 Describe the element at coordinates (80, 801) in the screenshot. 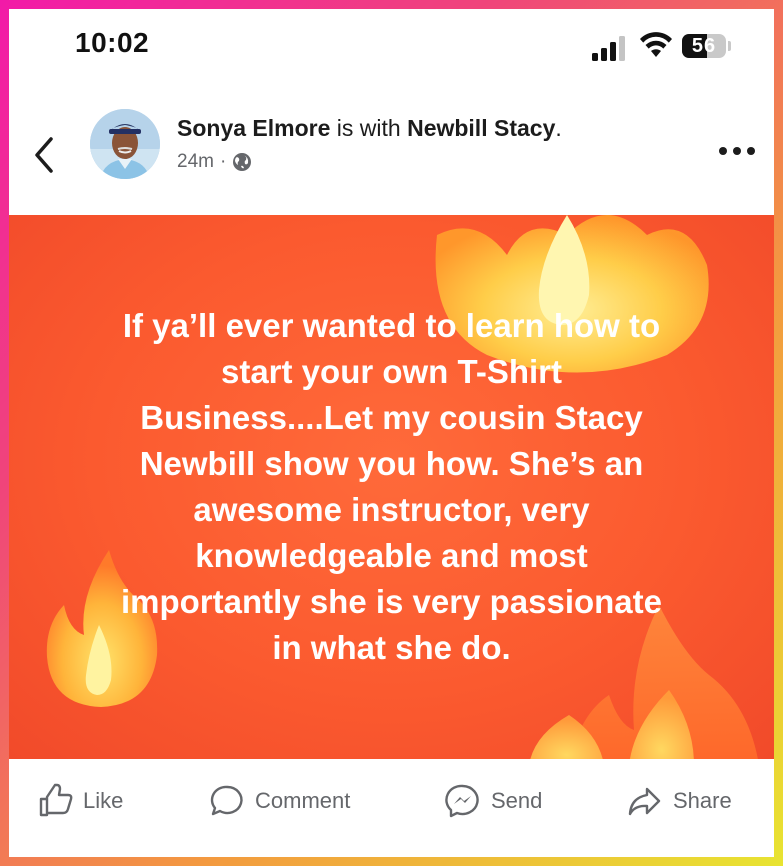

I see `like-button: Like` at that location.